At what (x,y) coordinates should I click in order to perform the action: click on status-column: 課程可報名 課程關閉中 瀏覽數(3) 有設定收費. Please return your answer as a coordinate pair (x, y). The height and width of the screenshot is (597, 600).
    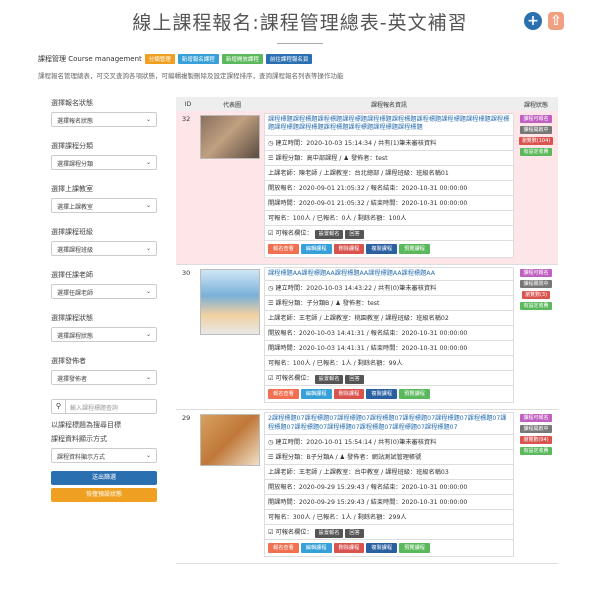
    Looking at the image, I should click on (536, 337).